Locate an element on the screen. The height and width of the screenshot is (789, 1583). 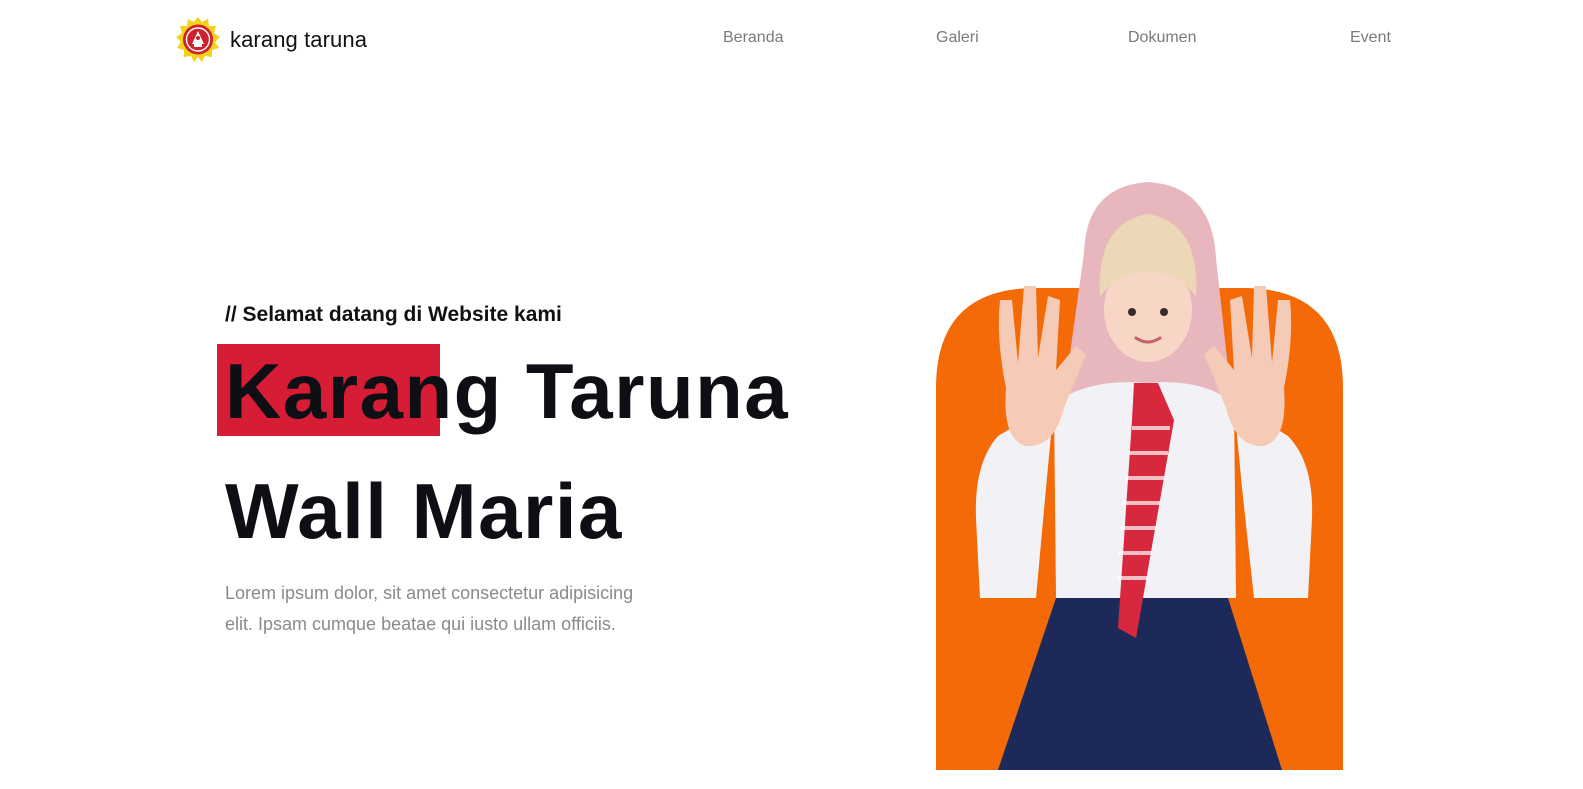
hero-eyebrow: // Selamat datang di Website kami is located at coordinates (393, 314).